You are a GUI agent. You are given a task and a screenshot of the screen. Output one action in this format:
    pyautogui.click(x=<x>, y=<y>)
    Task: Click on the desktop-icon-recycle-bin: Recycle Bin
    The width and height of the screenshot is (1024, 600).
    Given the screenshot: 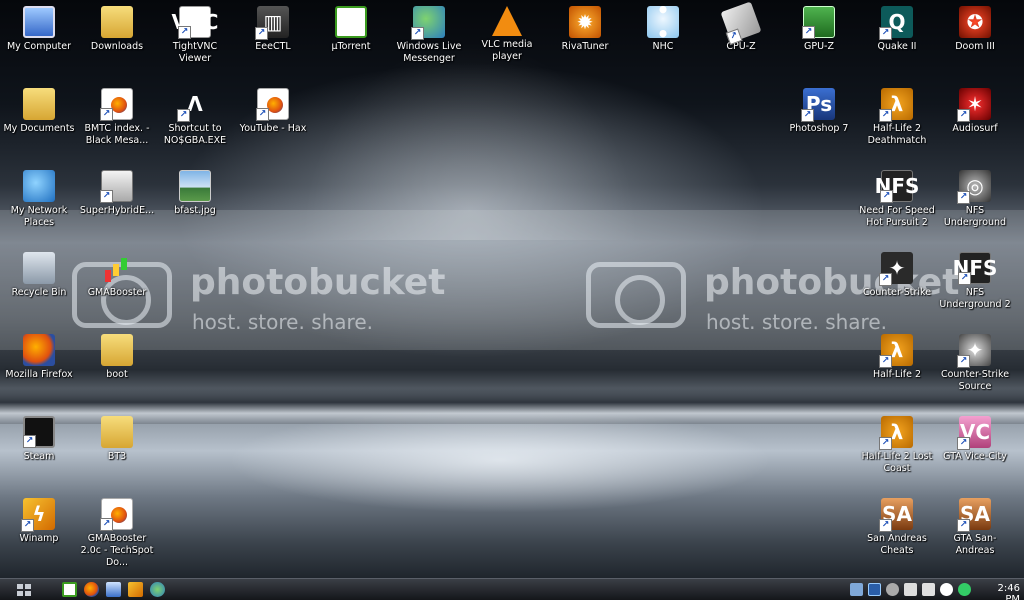 What is the action you would take?
    pyautogui.click(x=39, y=275)
    